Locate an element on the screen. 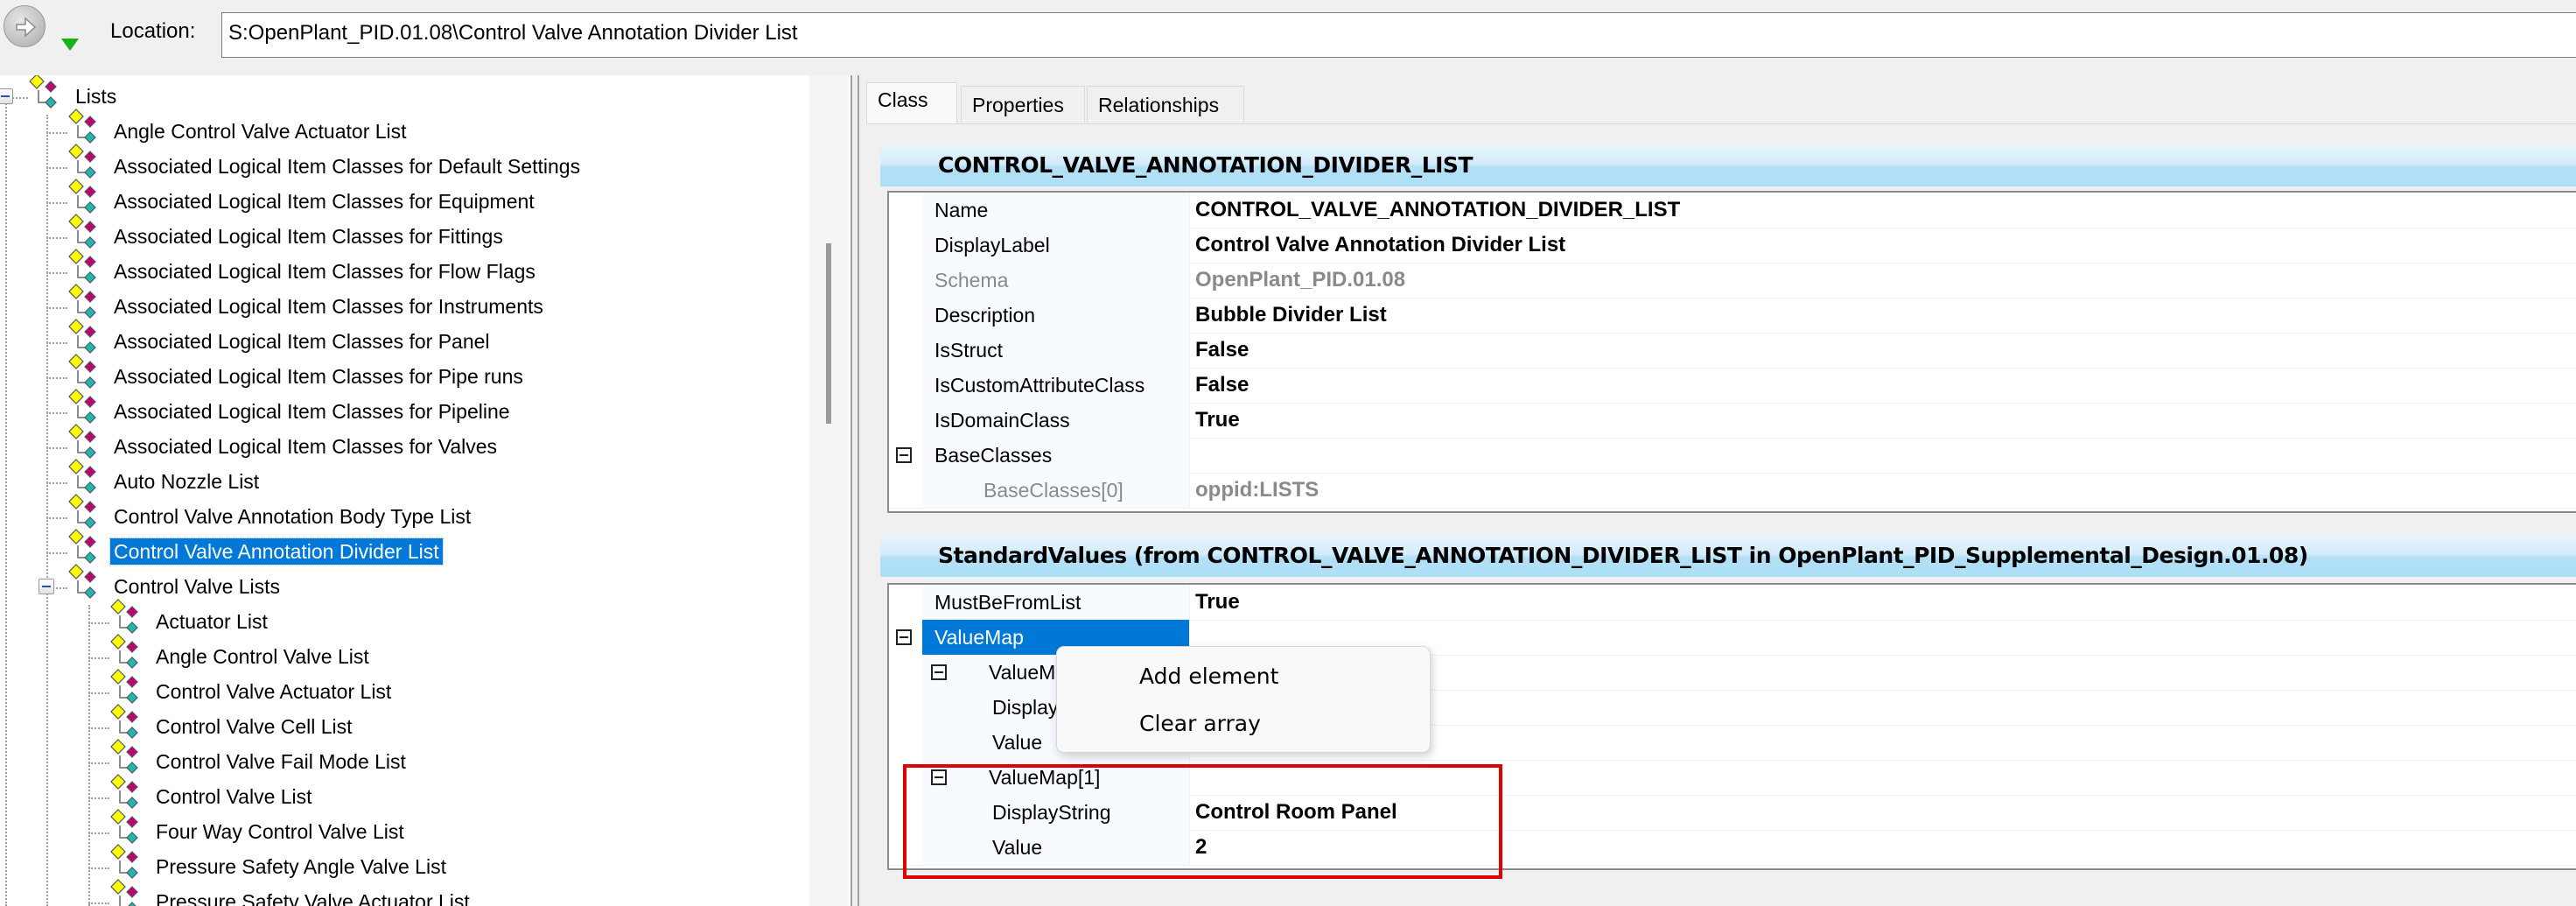  tab-class: Class is located at coordinates (911, 103).